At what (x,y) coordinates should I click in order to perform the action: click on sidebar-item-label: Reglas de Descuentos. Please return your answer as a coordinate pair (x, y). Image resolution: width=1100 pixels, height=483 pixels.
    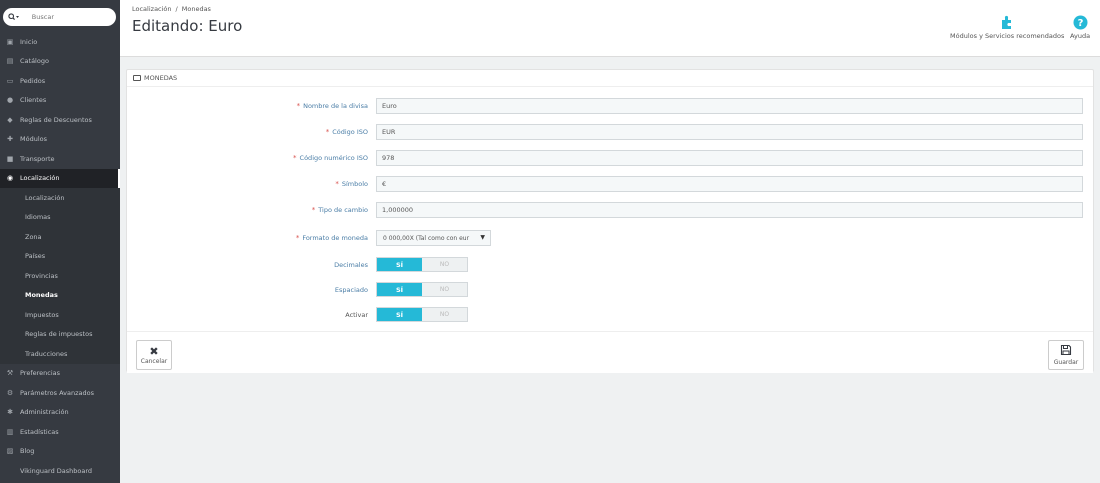
    Looking at the image, I should click on (56, 119).